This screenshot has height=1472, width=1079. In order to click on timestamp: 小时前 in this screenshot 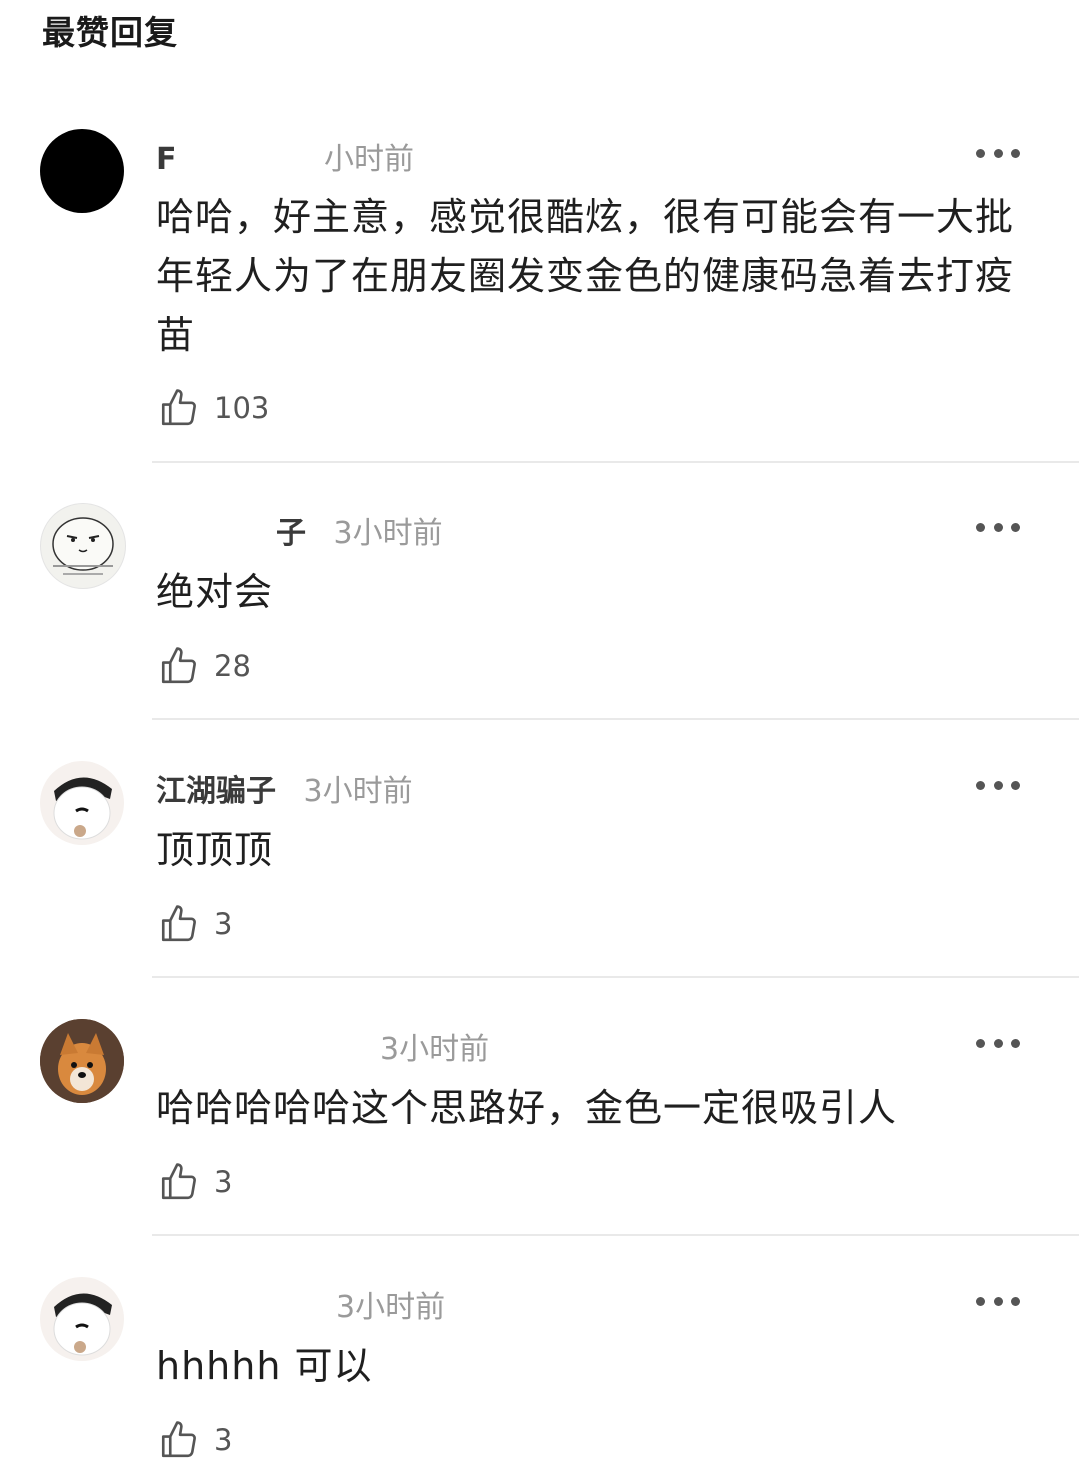, I will do `click(369, 159)`.